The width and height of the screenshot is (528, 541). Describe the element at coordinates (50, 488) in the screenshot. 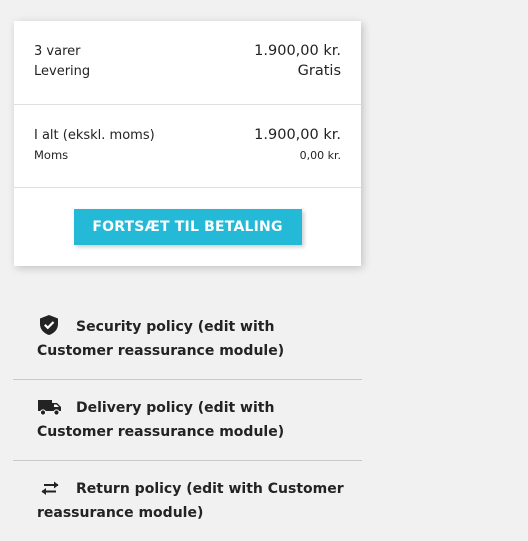

I see `swap-arrows-icon` at that location.